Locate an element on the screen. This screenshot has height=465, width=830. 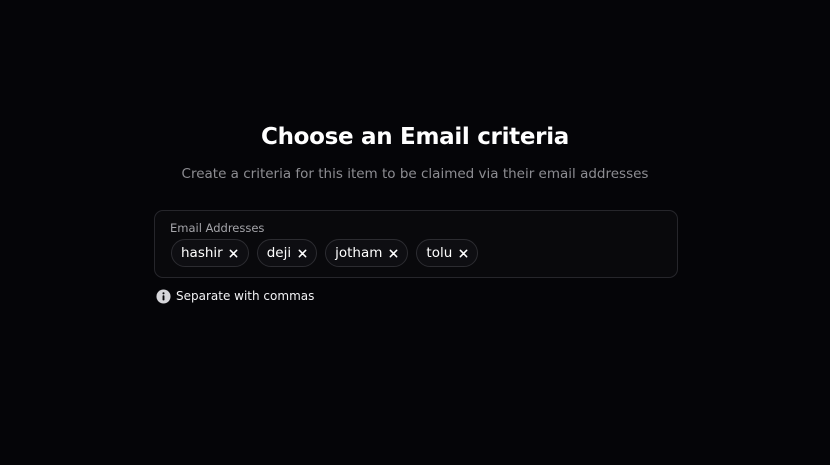
email-chip: jotham is located at coordinates (367, 253).